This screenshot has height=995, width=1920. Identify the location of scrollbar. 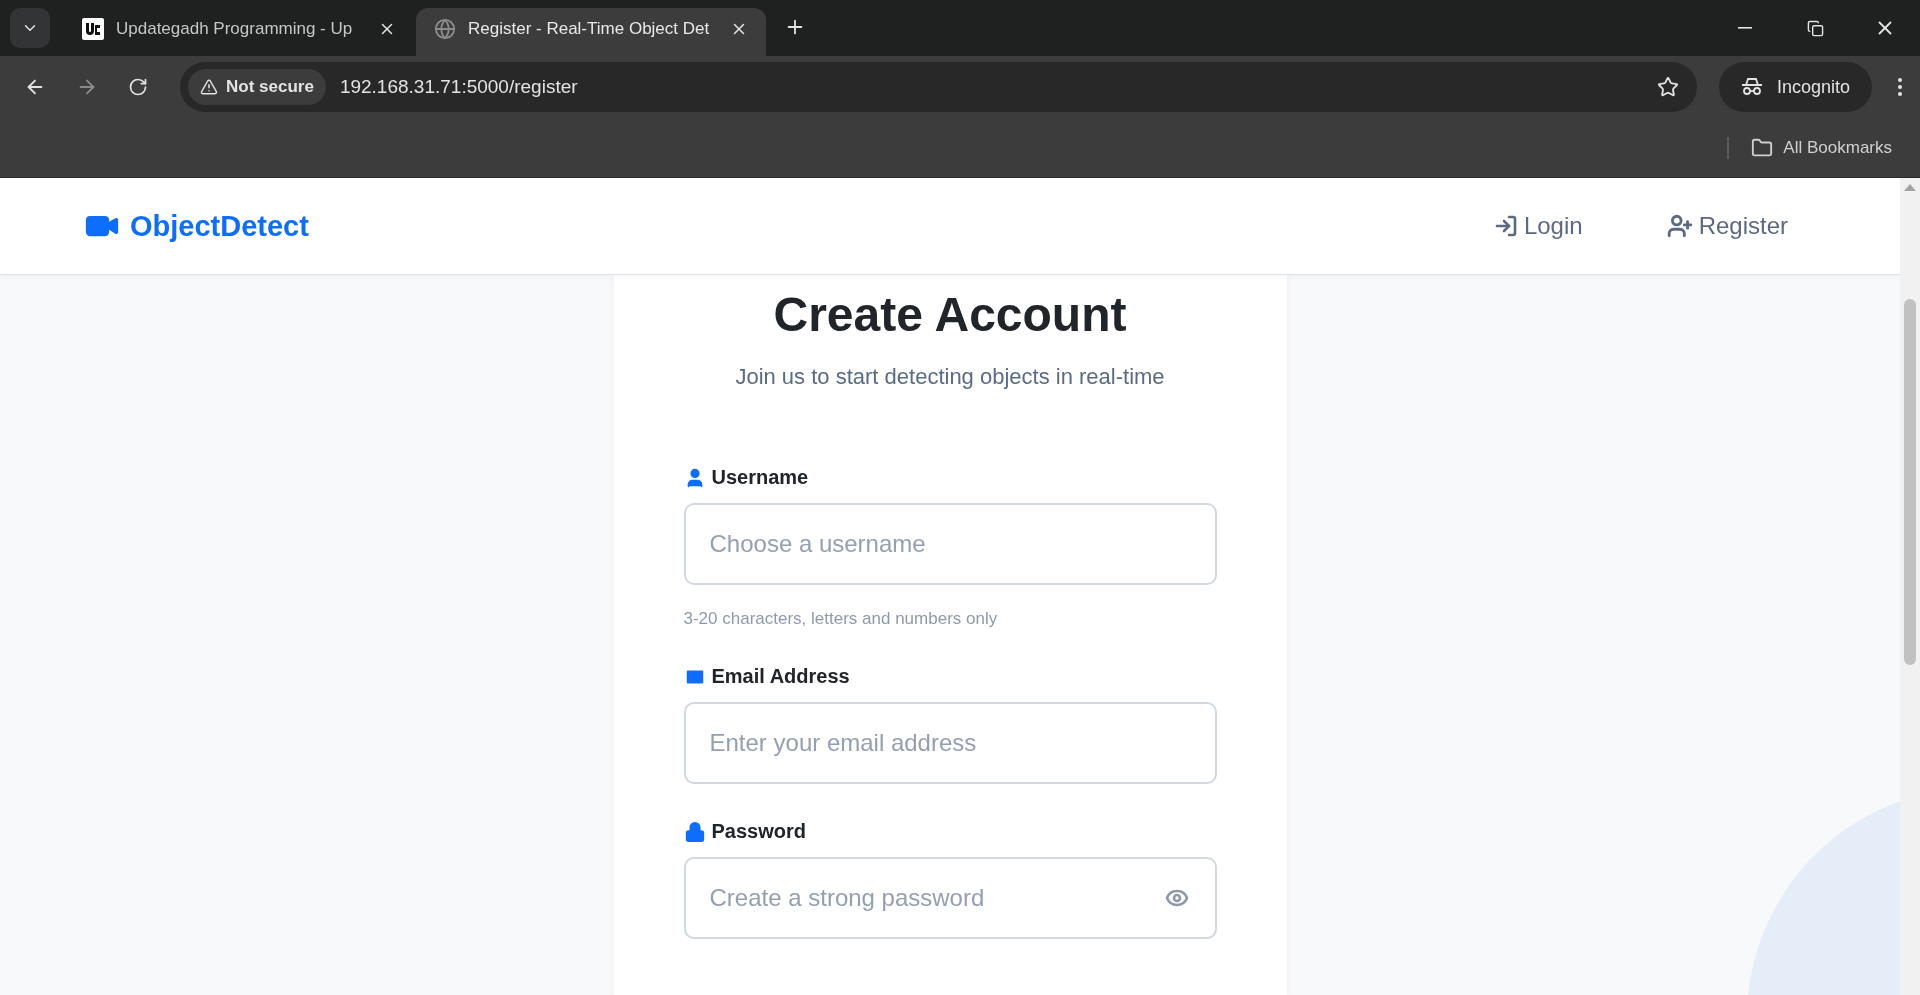
(1910, 586).